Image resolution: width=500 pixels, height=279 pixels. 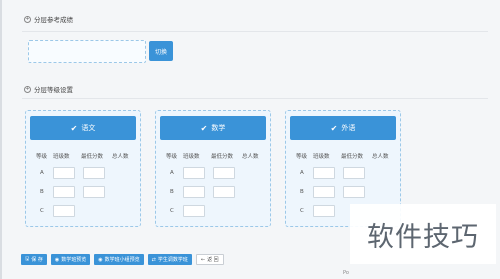 What do you see at coordinates (346, 273) in the screenshot?
I see `footer-text: Po` at bounding box center [346, 273].